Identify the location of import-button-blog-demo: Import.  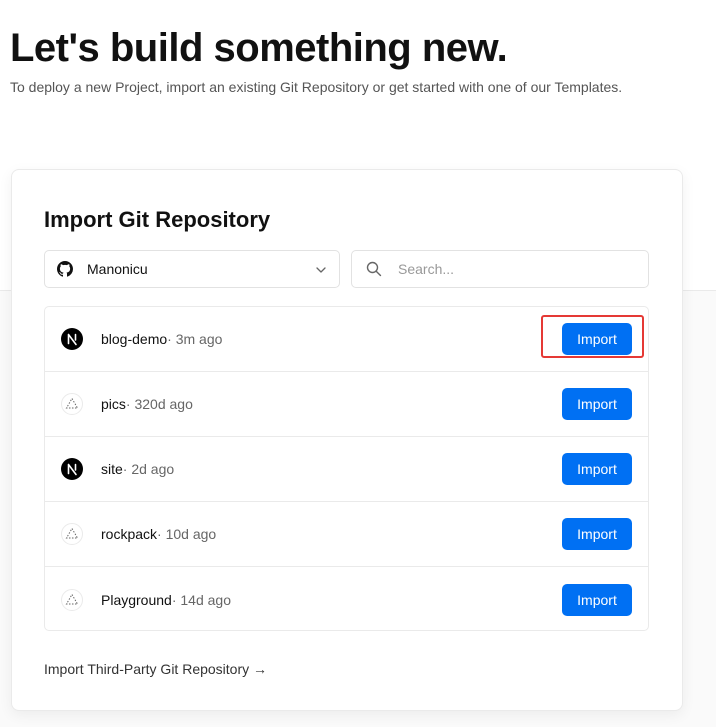
(597, 339).